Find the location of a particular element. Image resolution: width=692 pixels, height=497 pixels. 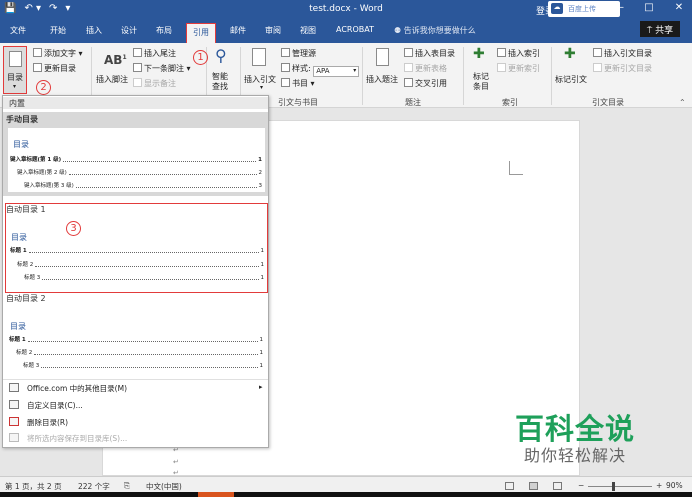

cross-reference-button: 交叉引用 is located at coordinates (425, 83).